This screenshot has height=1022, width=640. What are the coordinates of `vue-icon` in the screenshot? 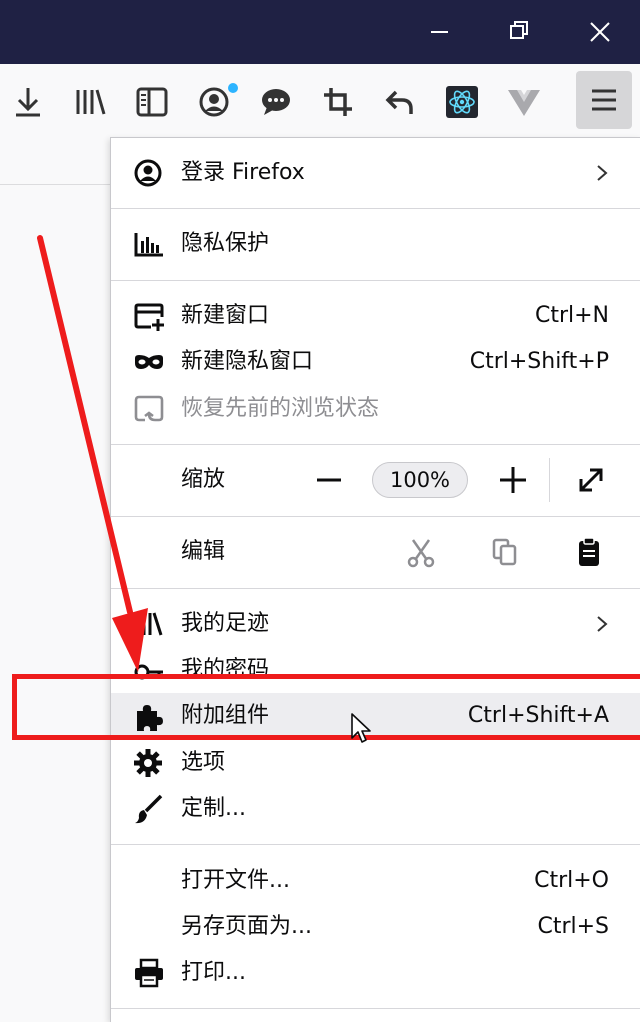 It's located at (524, 102).